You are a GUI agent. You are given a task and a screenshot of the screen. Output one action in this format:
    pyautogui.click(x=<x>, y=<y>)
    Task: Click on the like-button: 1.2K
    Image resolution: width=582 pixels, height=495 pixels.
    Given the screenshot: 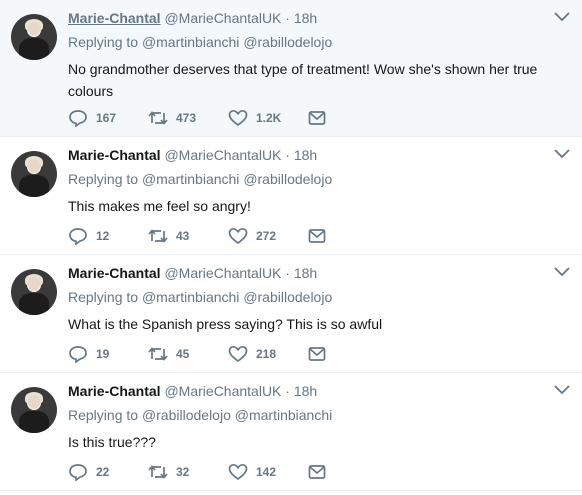 What is the action you would take?
    pyautogui.click(x=268, y=118)
    